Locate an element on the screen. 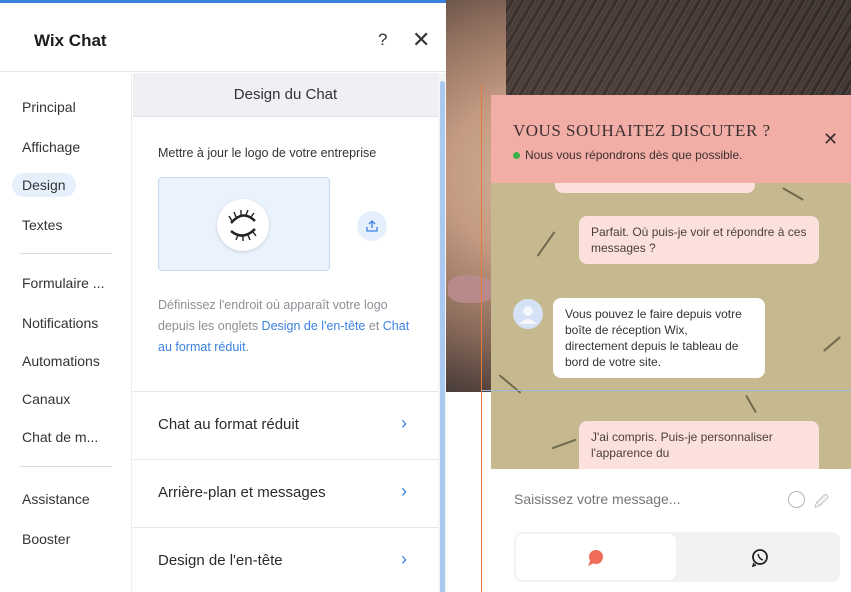 The height and width of the screenshot is (592, 851). sidebar-item-affichage: Affichage is located at coordinates (51, 147).